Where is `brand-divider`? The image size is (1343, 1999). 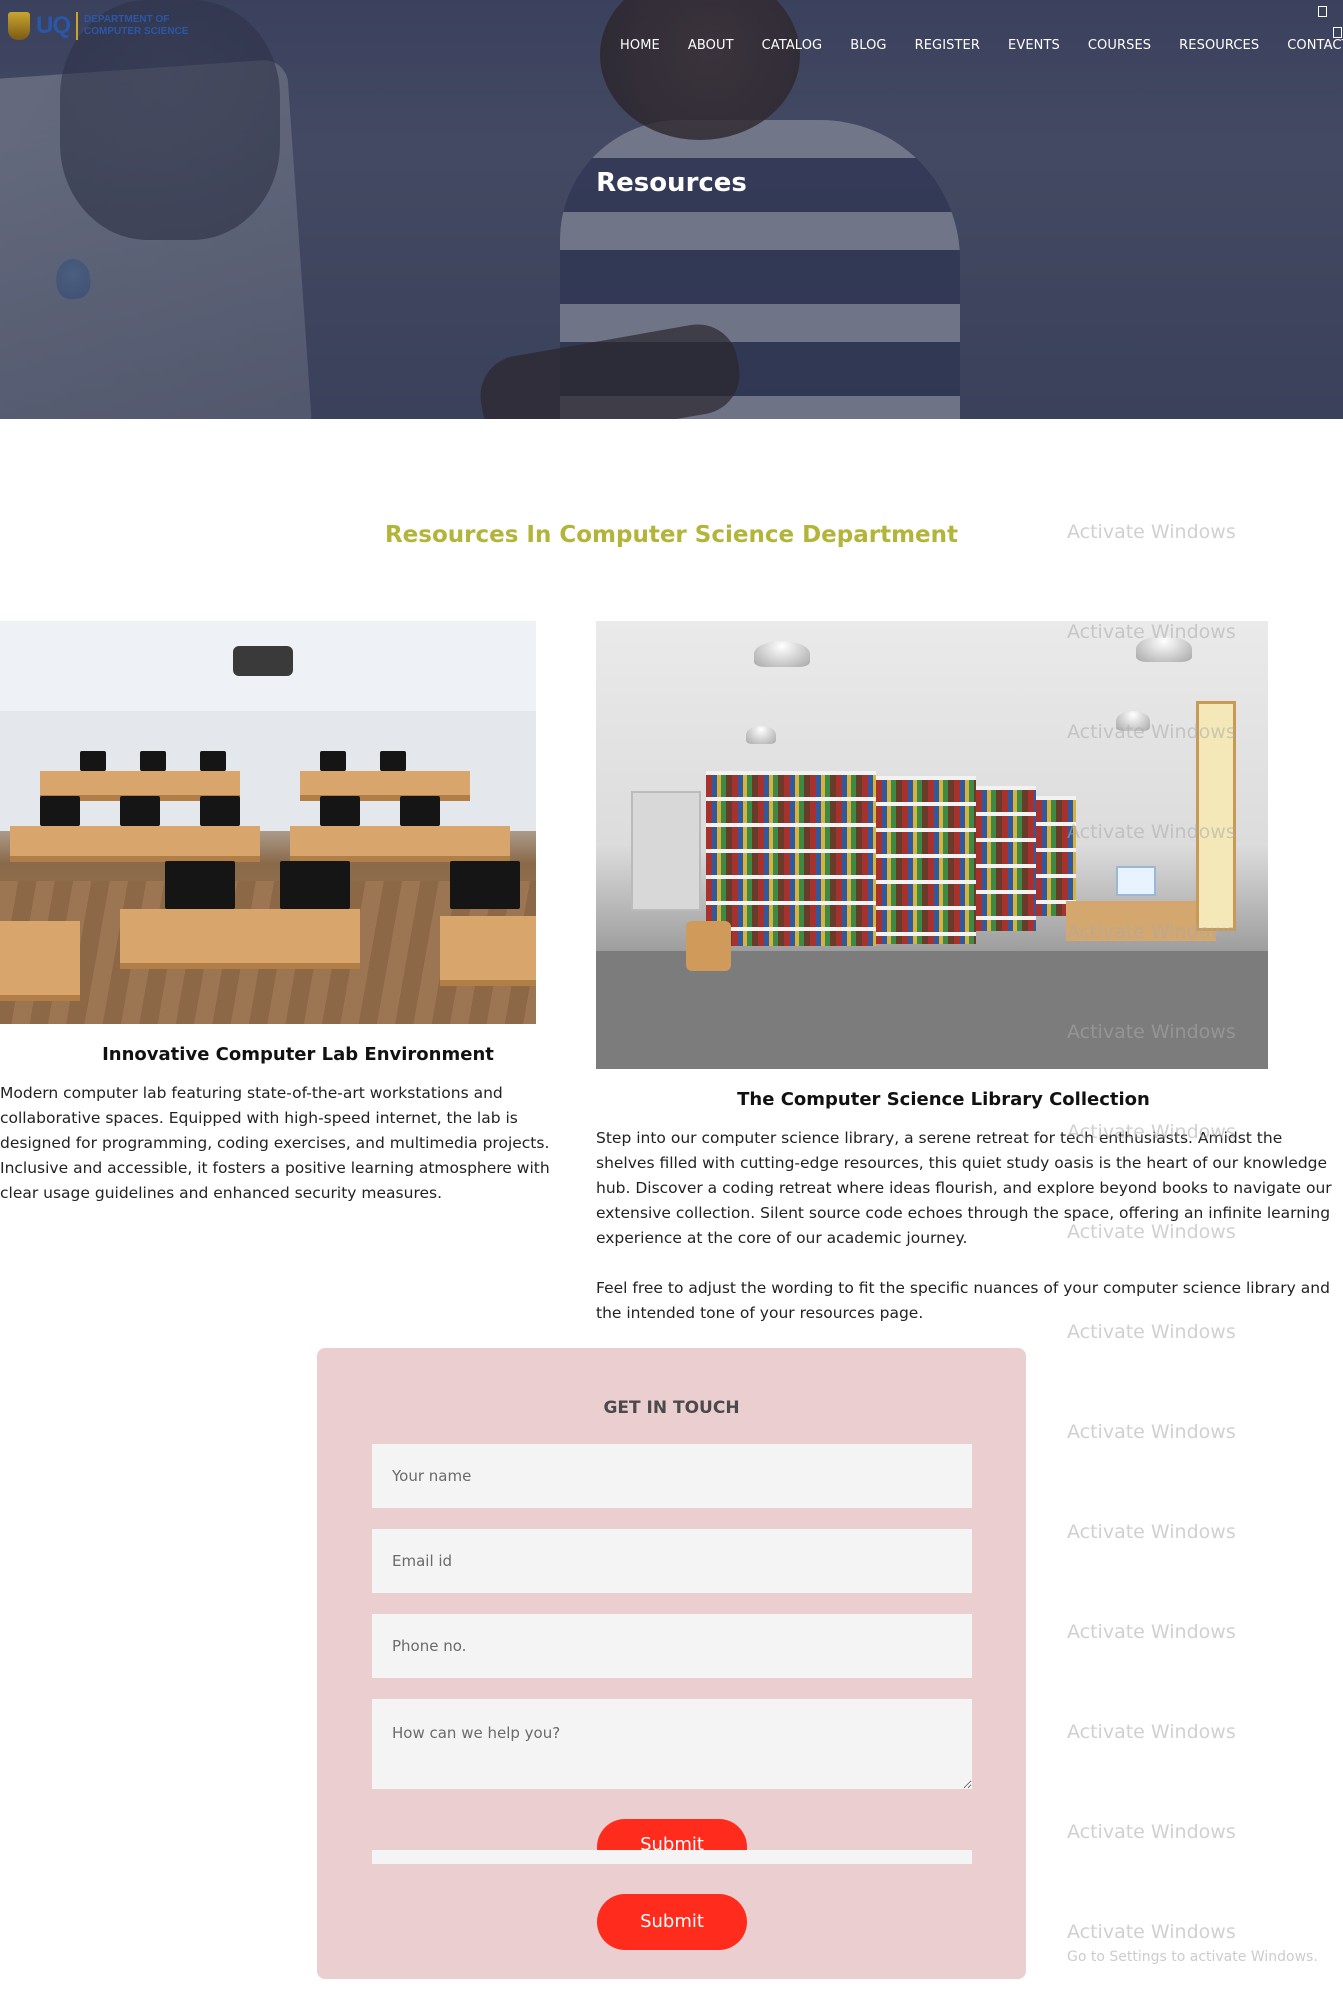 brand-divider is located at coordinates (77, 26).